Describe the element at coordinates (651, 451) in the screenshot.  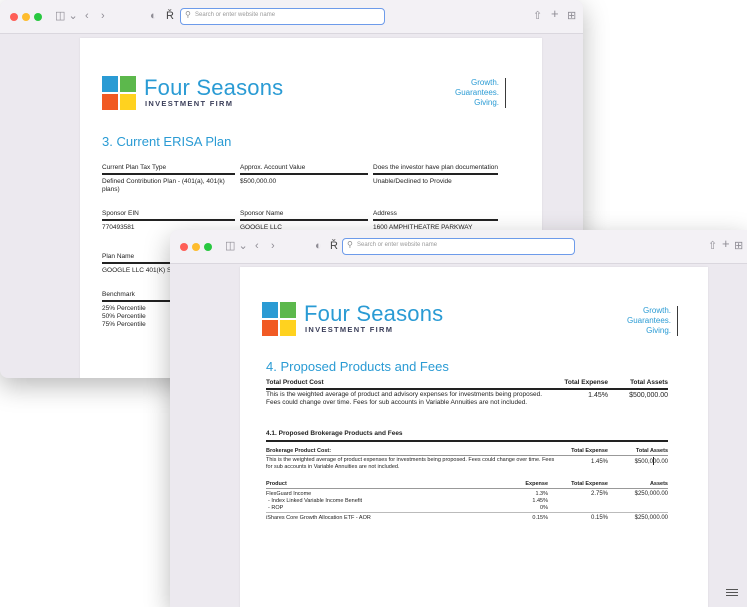
I see `brokerage-assets-header: Total Assets` at that location.